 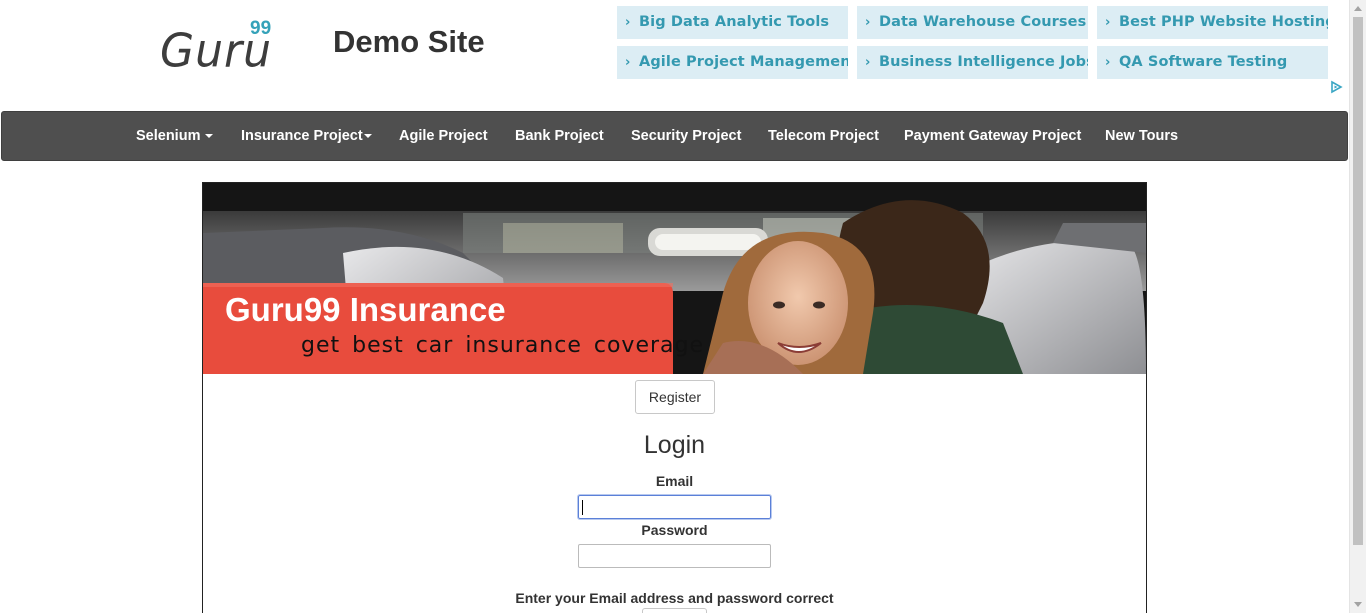 What do you see at coordinates (674, 445) in the screenshot?
I see `login-heading: Login` at bounding box center [674, 445].